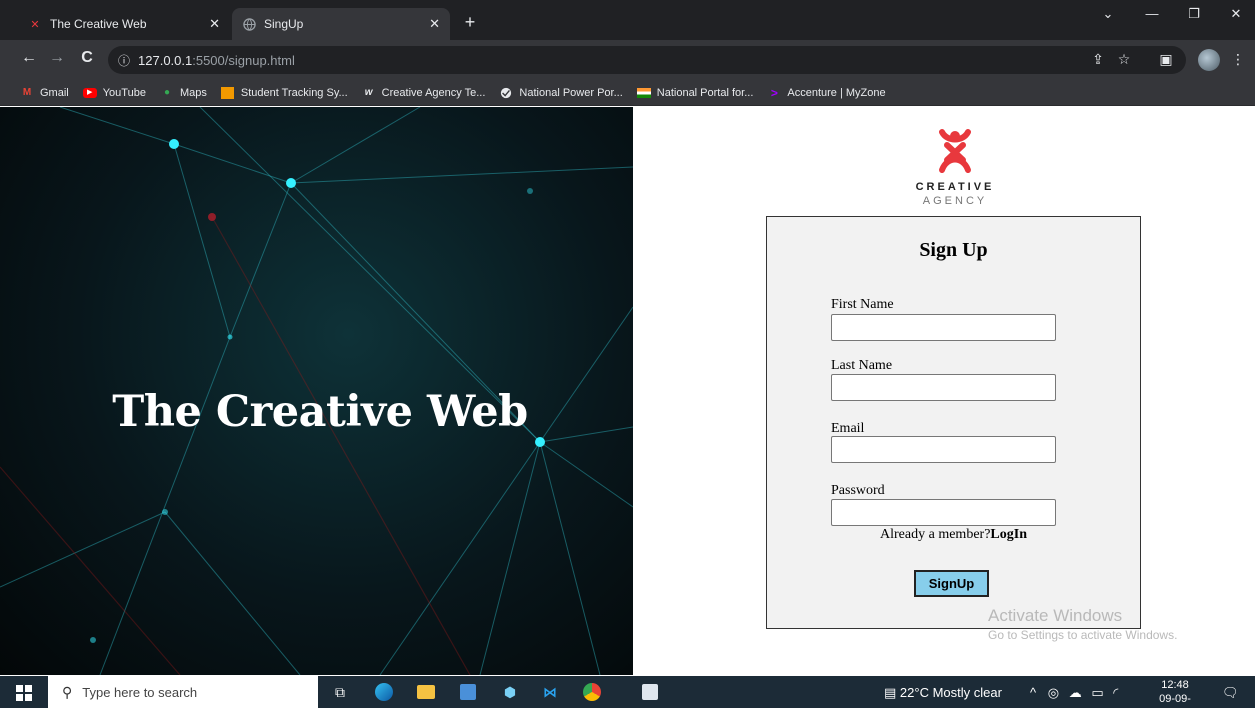 The image size is (1255, 708). I want to click on system-tray-icons: ^ ◎ ☁ ▭ ◜, so click(1074, 693).